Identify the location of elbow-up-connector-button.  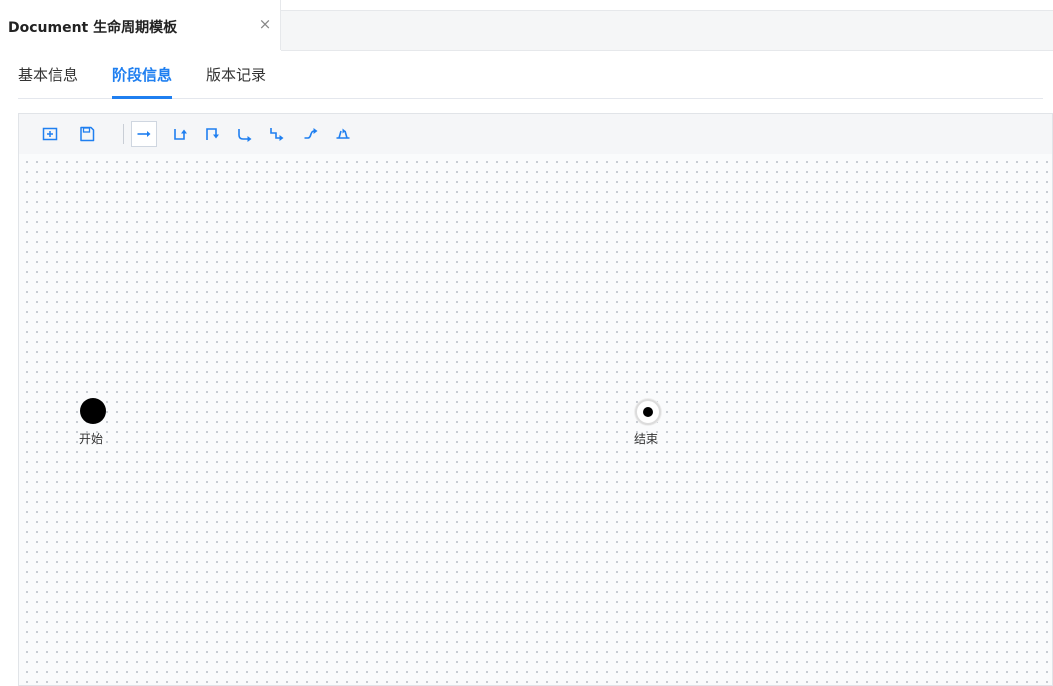
(181, 134).